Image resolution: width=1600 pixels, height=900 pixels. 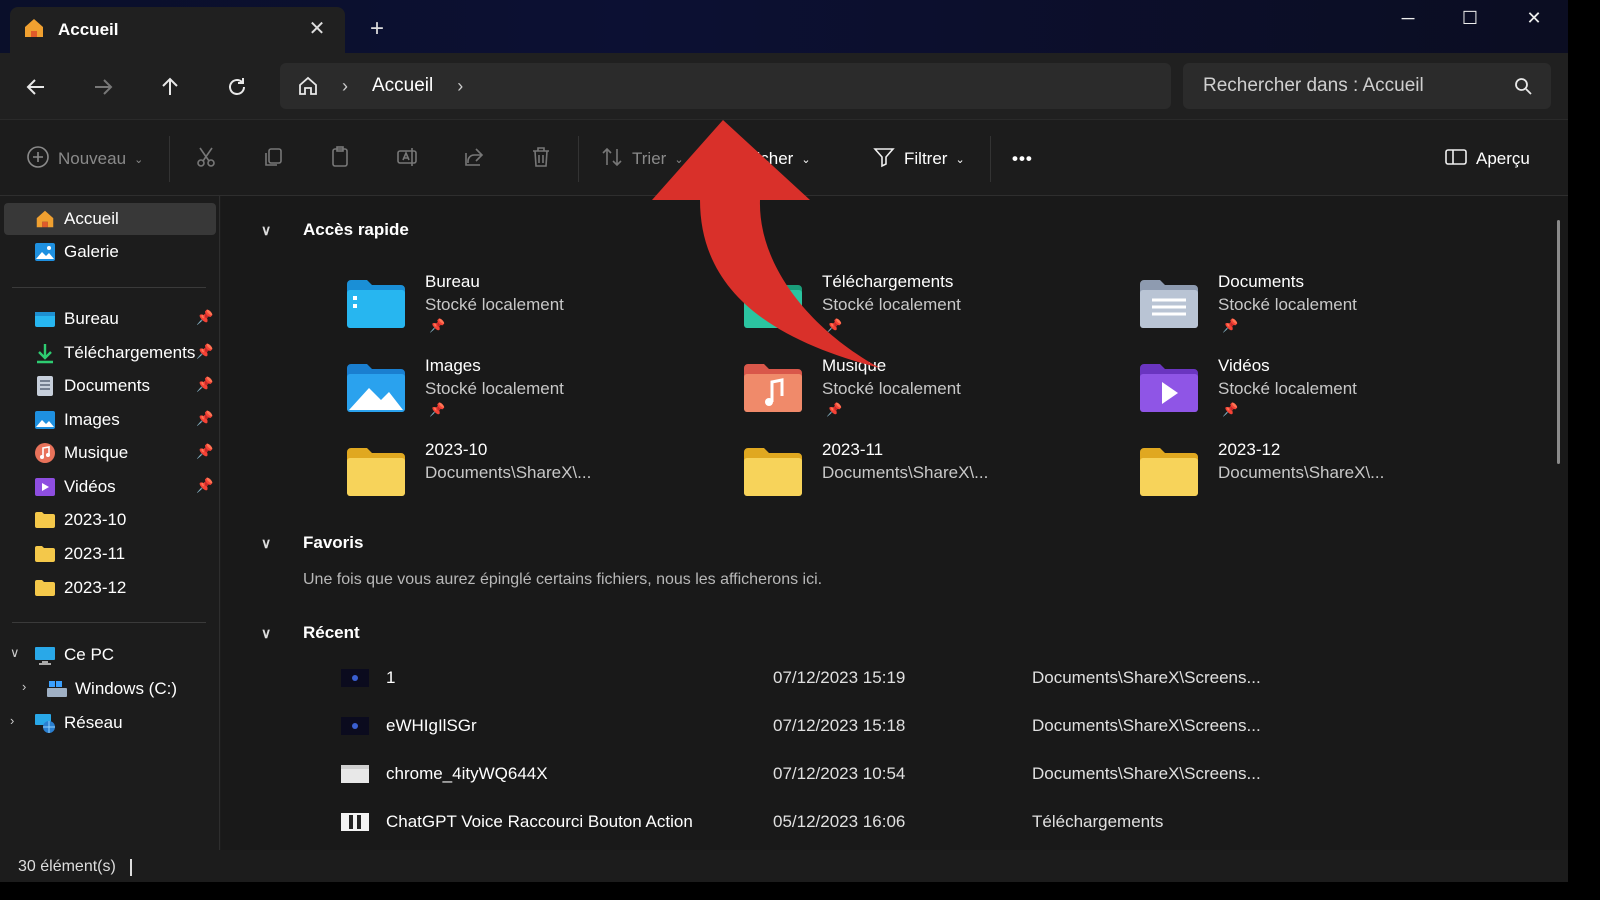 What do you see at coordinates (335, 230) in the screenshot?
I see `quick-access-header: ∨ Accès rapide` at bounding box center [335, 230].